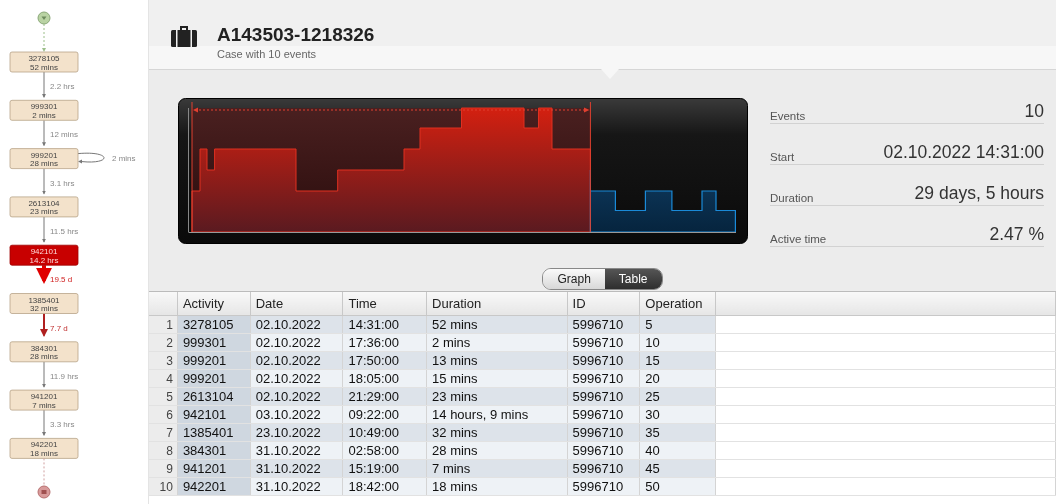 Image resolution: width=1056 pixels, height=504 pixels. I want to click on process-node: 999301 2 mins, so click(44, 110).